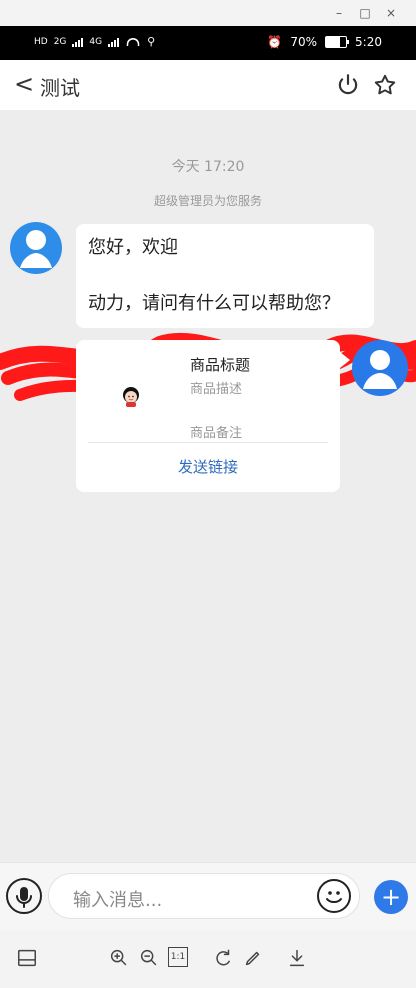  Describe the element at coordinates (208, 13) in the screenshot. I see `window-title-bar: – □ ×` at that location.